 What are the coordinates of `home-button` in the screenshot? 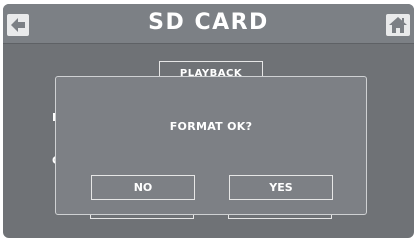 It's located at (398, 25).